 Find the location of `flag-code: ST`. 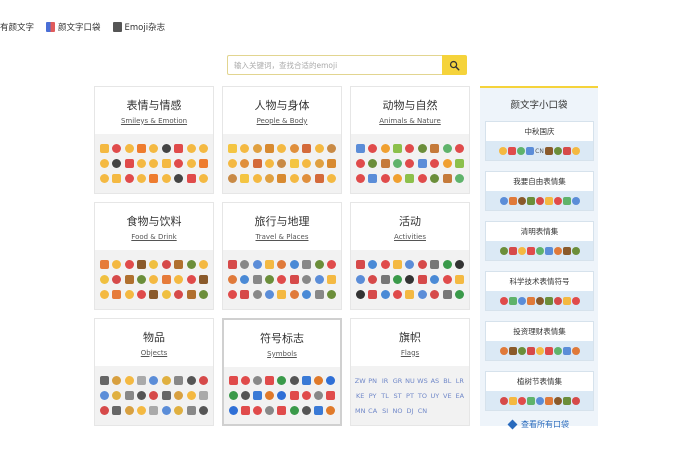

flag-code: ST is located at coordinates (397, 396).